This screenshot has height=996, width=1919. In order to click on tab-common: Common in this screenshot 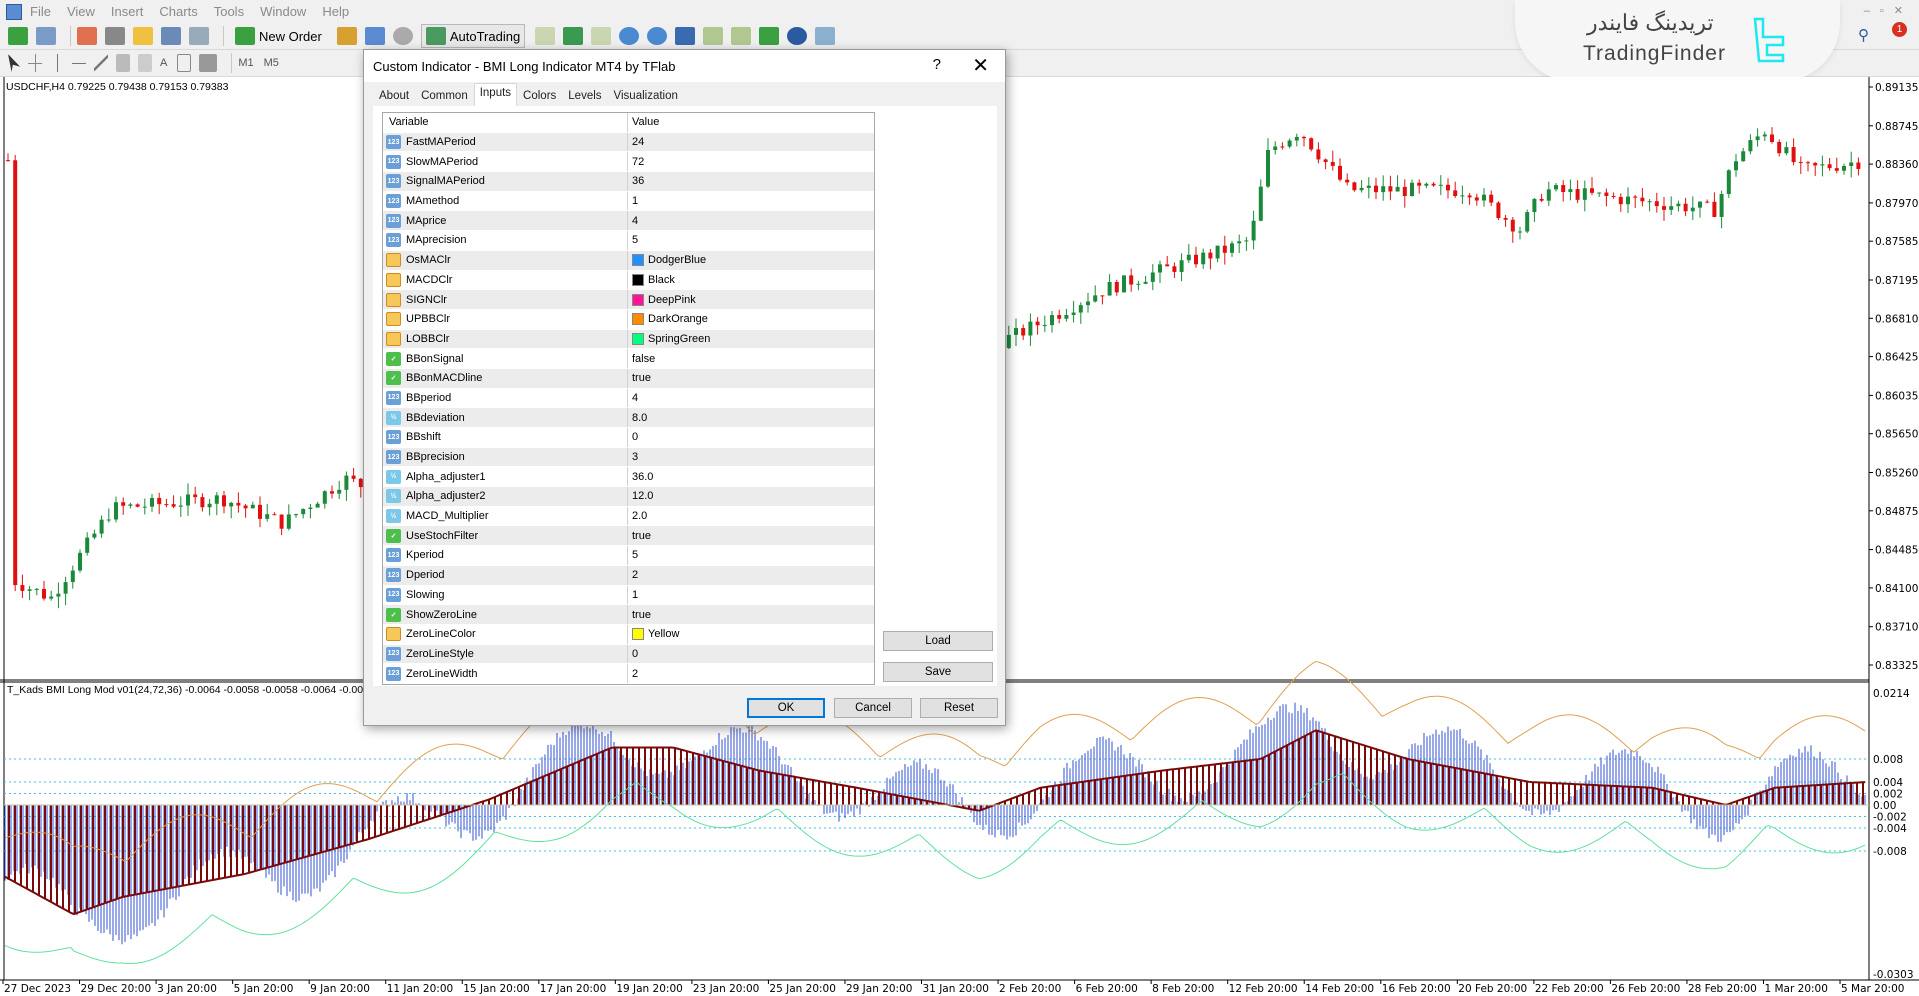, I will do `click(444, 96)`.